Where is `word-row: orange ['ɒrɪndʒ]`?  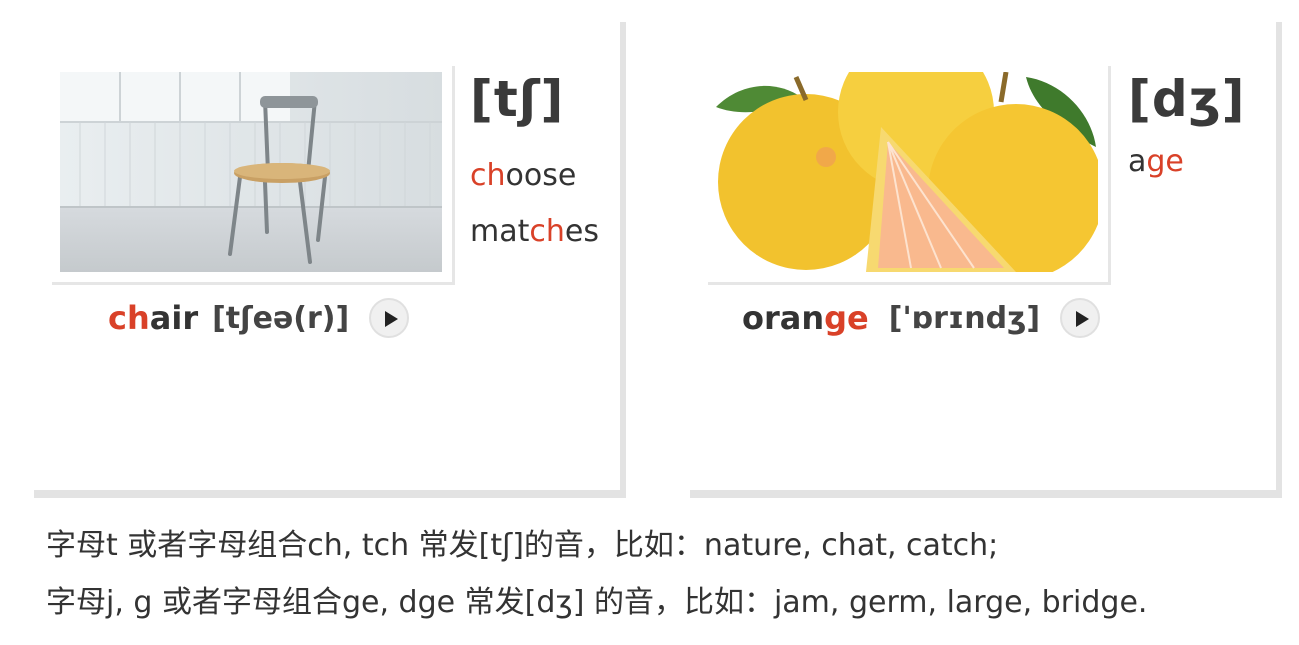 word-row: orange ['ɒrɪndʒ] is located at coordinates (921, 318).